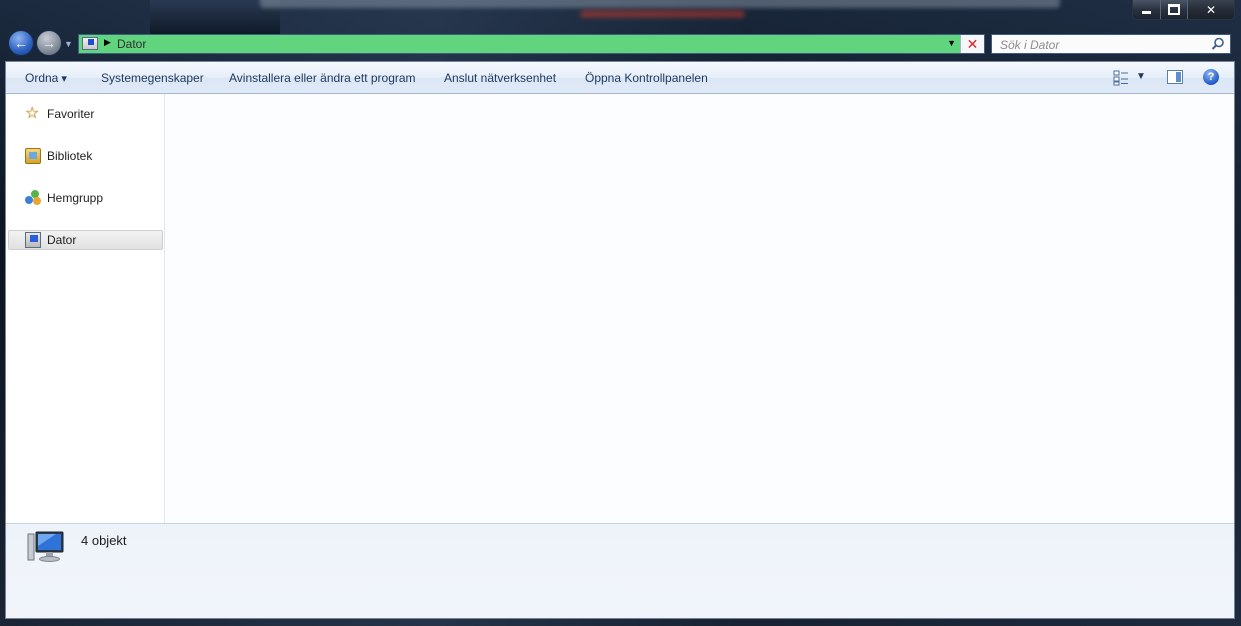 This screenshot has height=626, width=1241. I want to click on uninstall-program-button: Avinstallera eller ändra ett program, so click(322, 78).